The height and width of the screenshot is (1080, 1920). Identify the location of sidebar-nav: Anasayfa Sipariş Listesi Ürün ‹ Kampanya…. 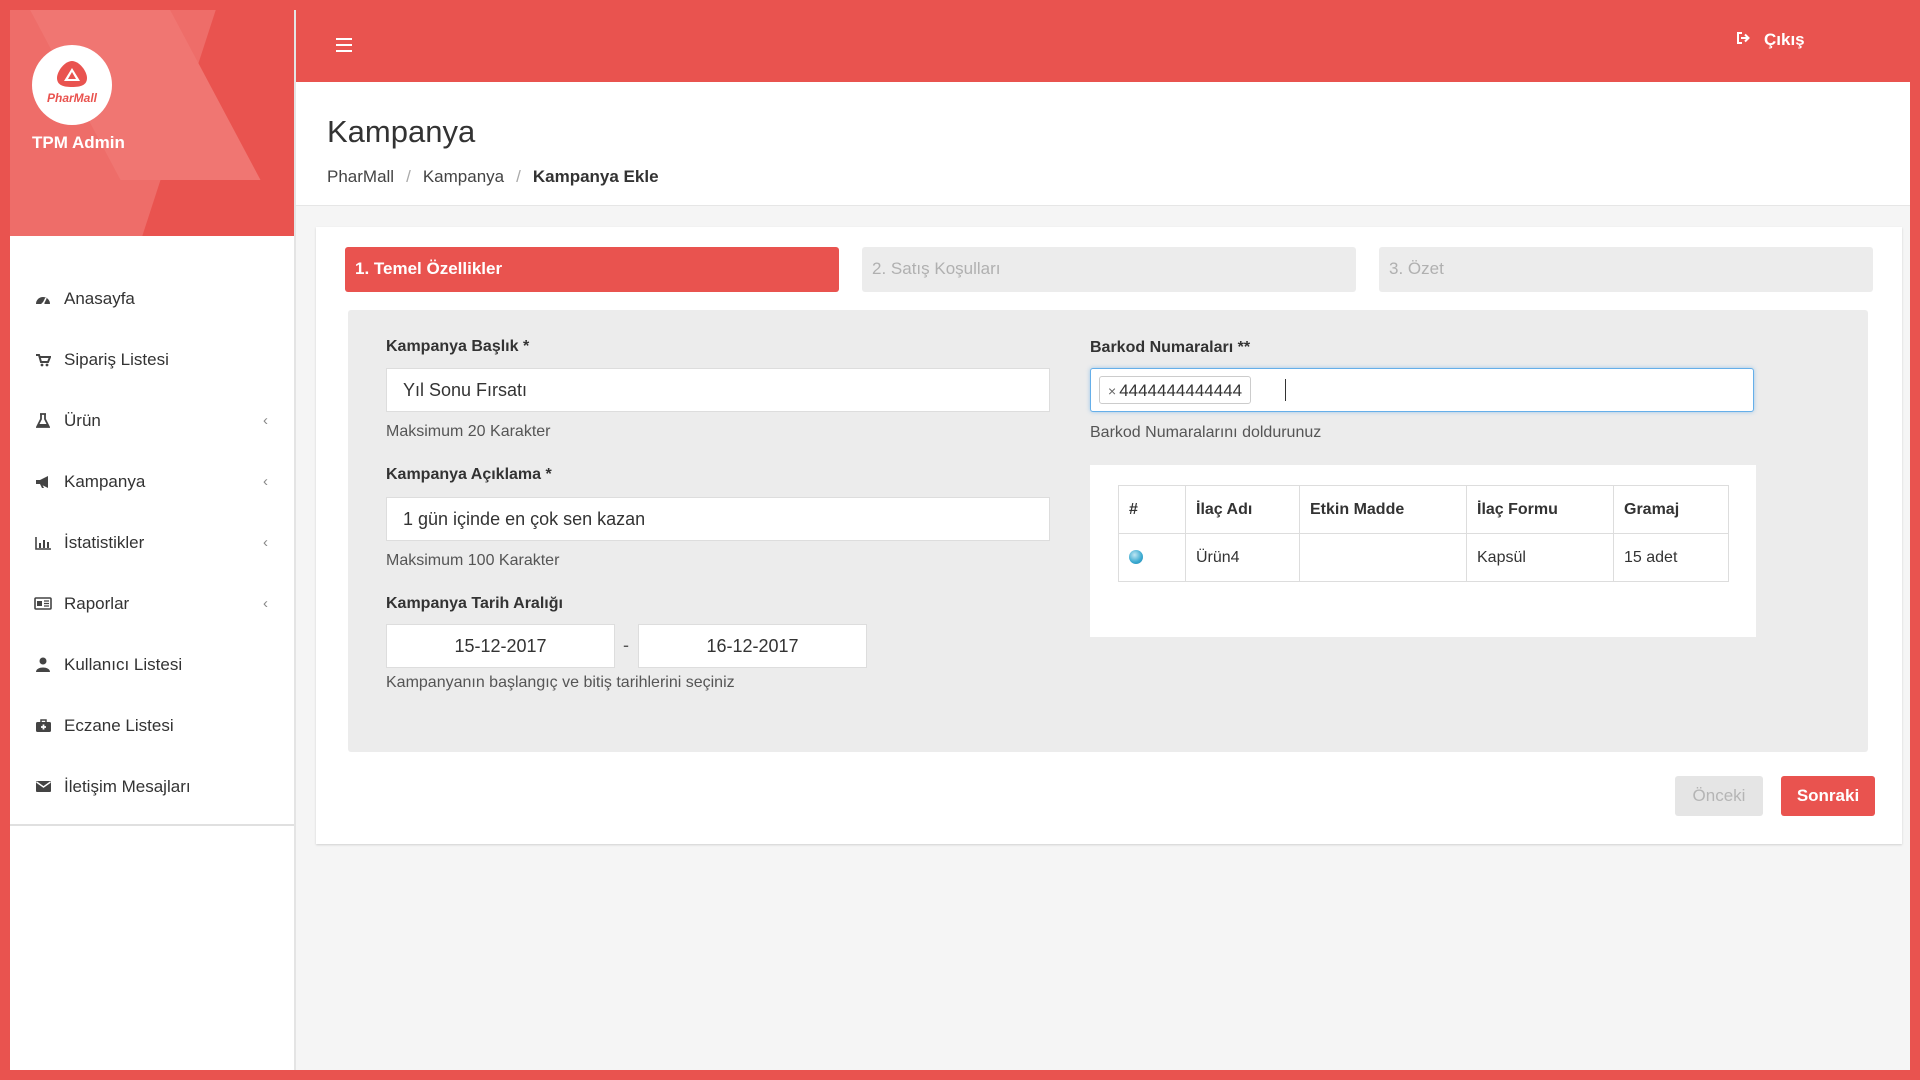
(152, 542).